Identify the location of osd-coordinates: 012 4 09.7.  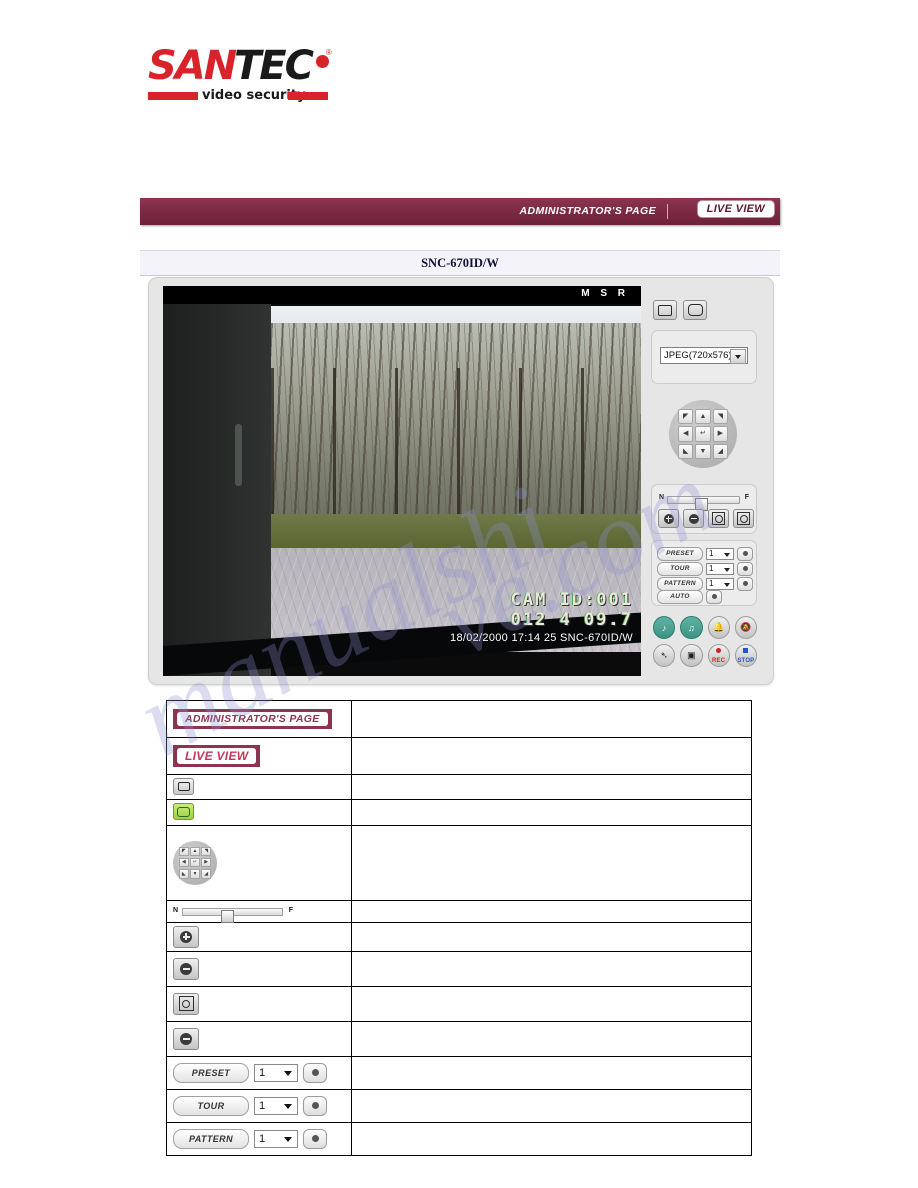
(571, 620).